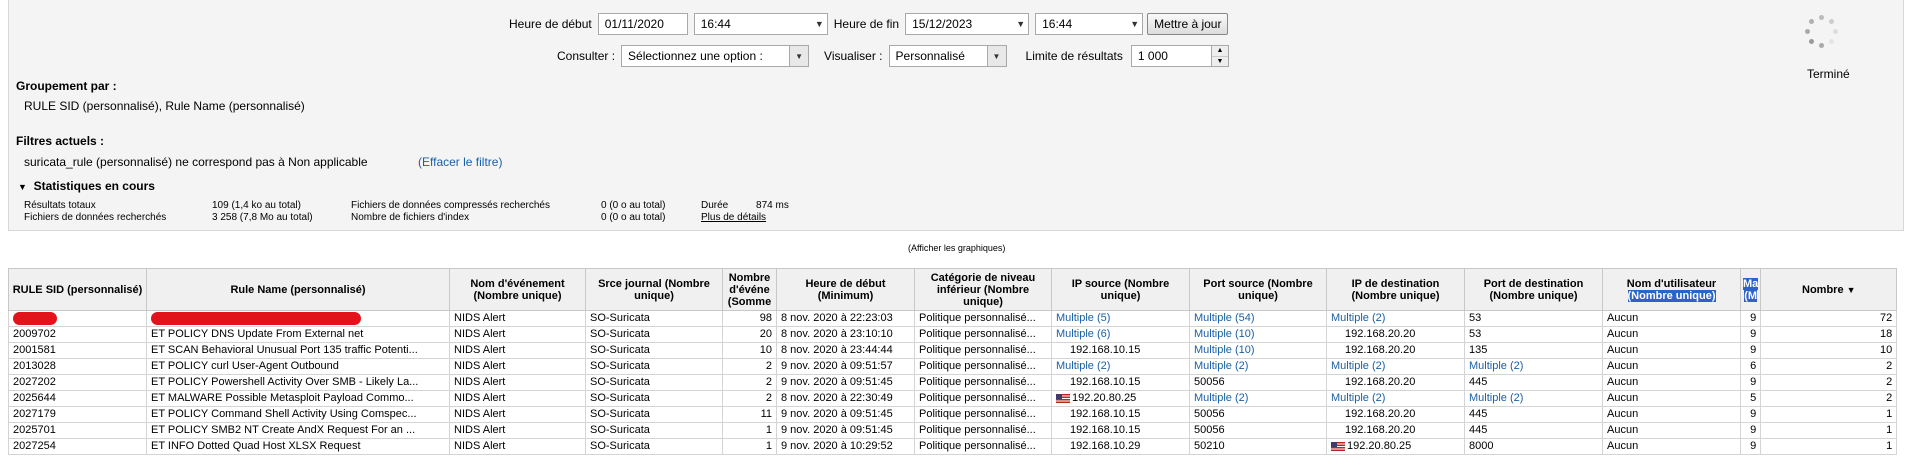  Describe the element at coordinates (550, 24) in the screenshot. I see `start-time-label: Heure de début` at that location.